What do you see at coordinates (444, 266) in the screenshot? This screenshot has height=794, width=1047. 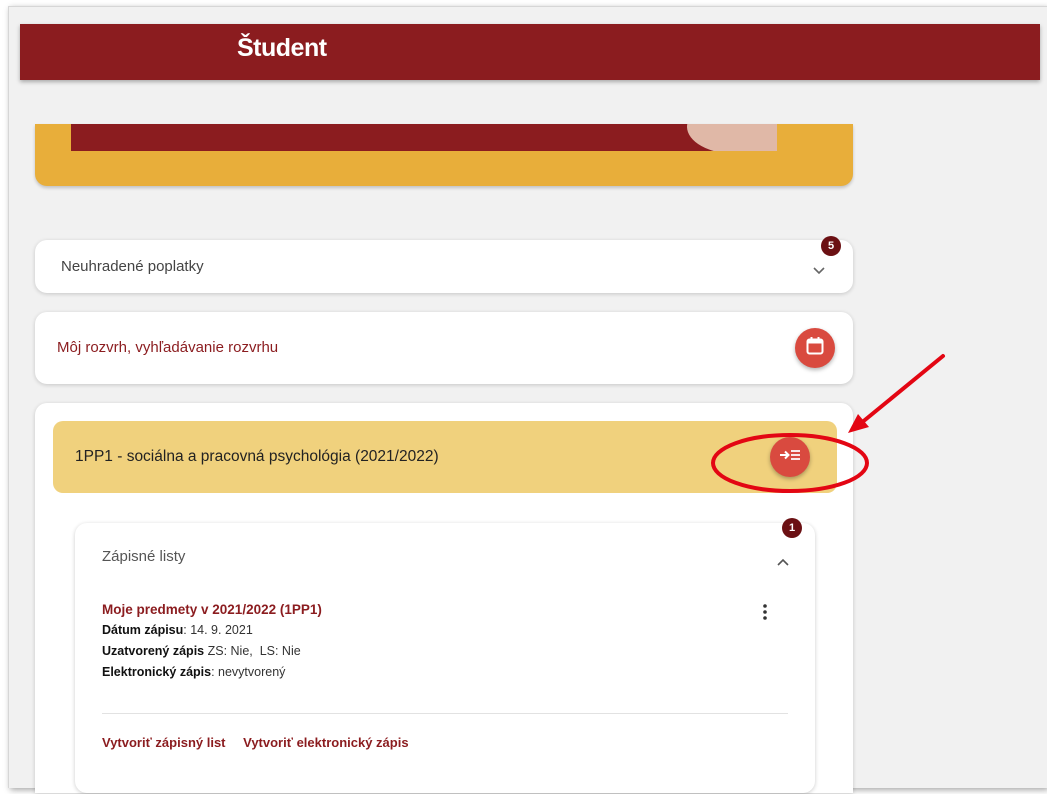 I see `fees-panel: Neuhradené poplatky` at bounding box center [444, 266].